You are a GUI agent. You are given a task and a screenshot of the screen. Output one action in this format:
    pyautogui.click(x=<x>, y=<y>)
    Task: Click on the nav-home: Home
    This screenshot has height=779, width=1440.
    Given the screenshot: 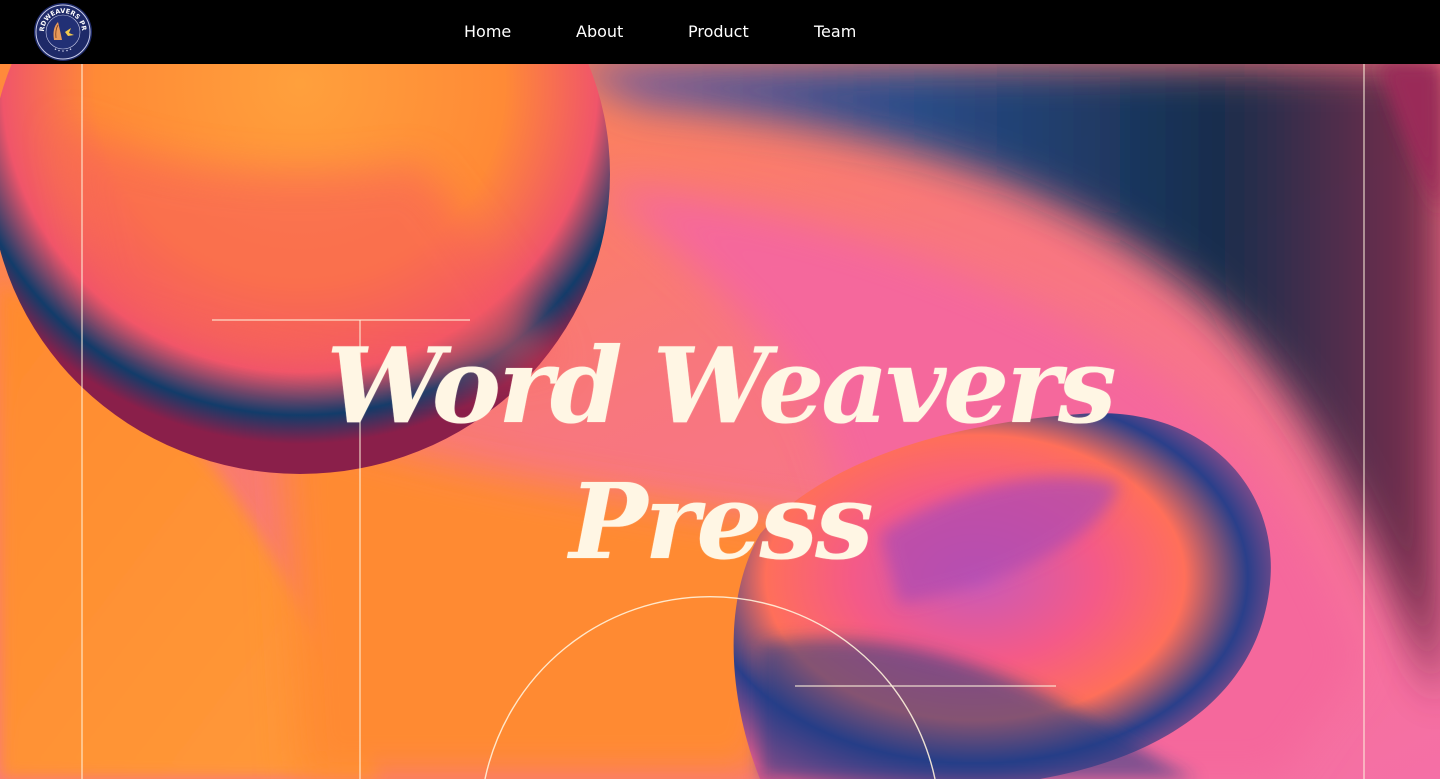 What is the action you would take?
    pyautogui.click(x=487, y=32)
    